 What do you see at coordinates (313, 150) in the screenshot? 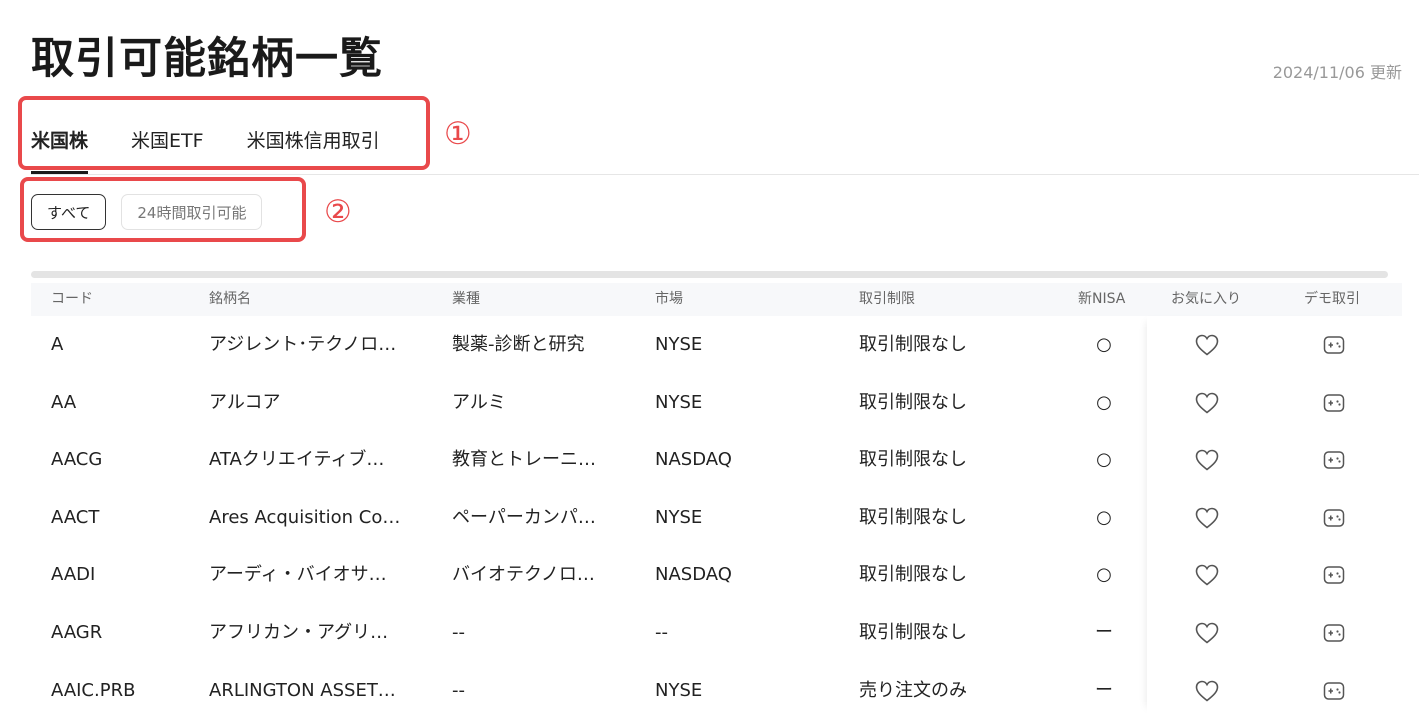
I see `tab-us-margin: 米国株信用取引` at bounding box center [313, 150].